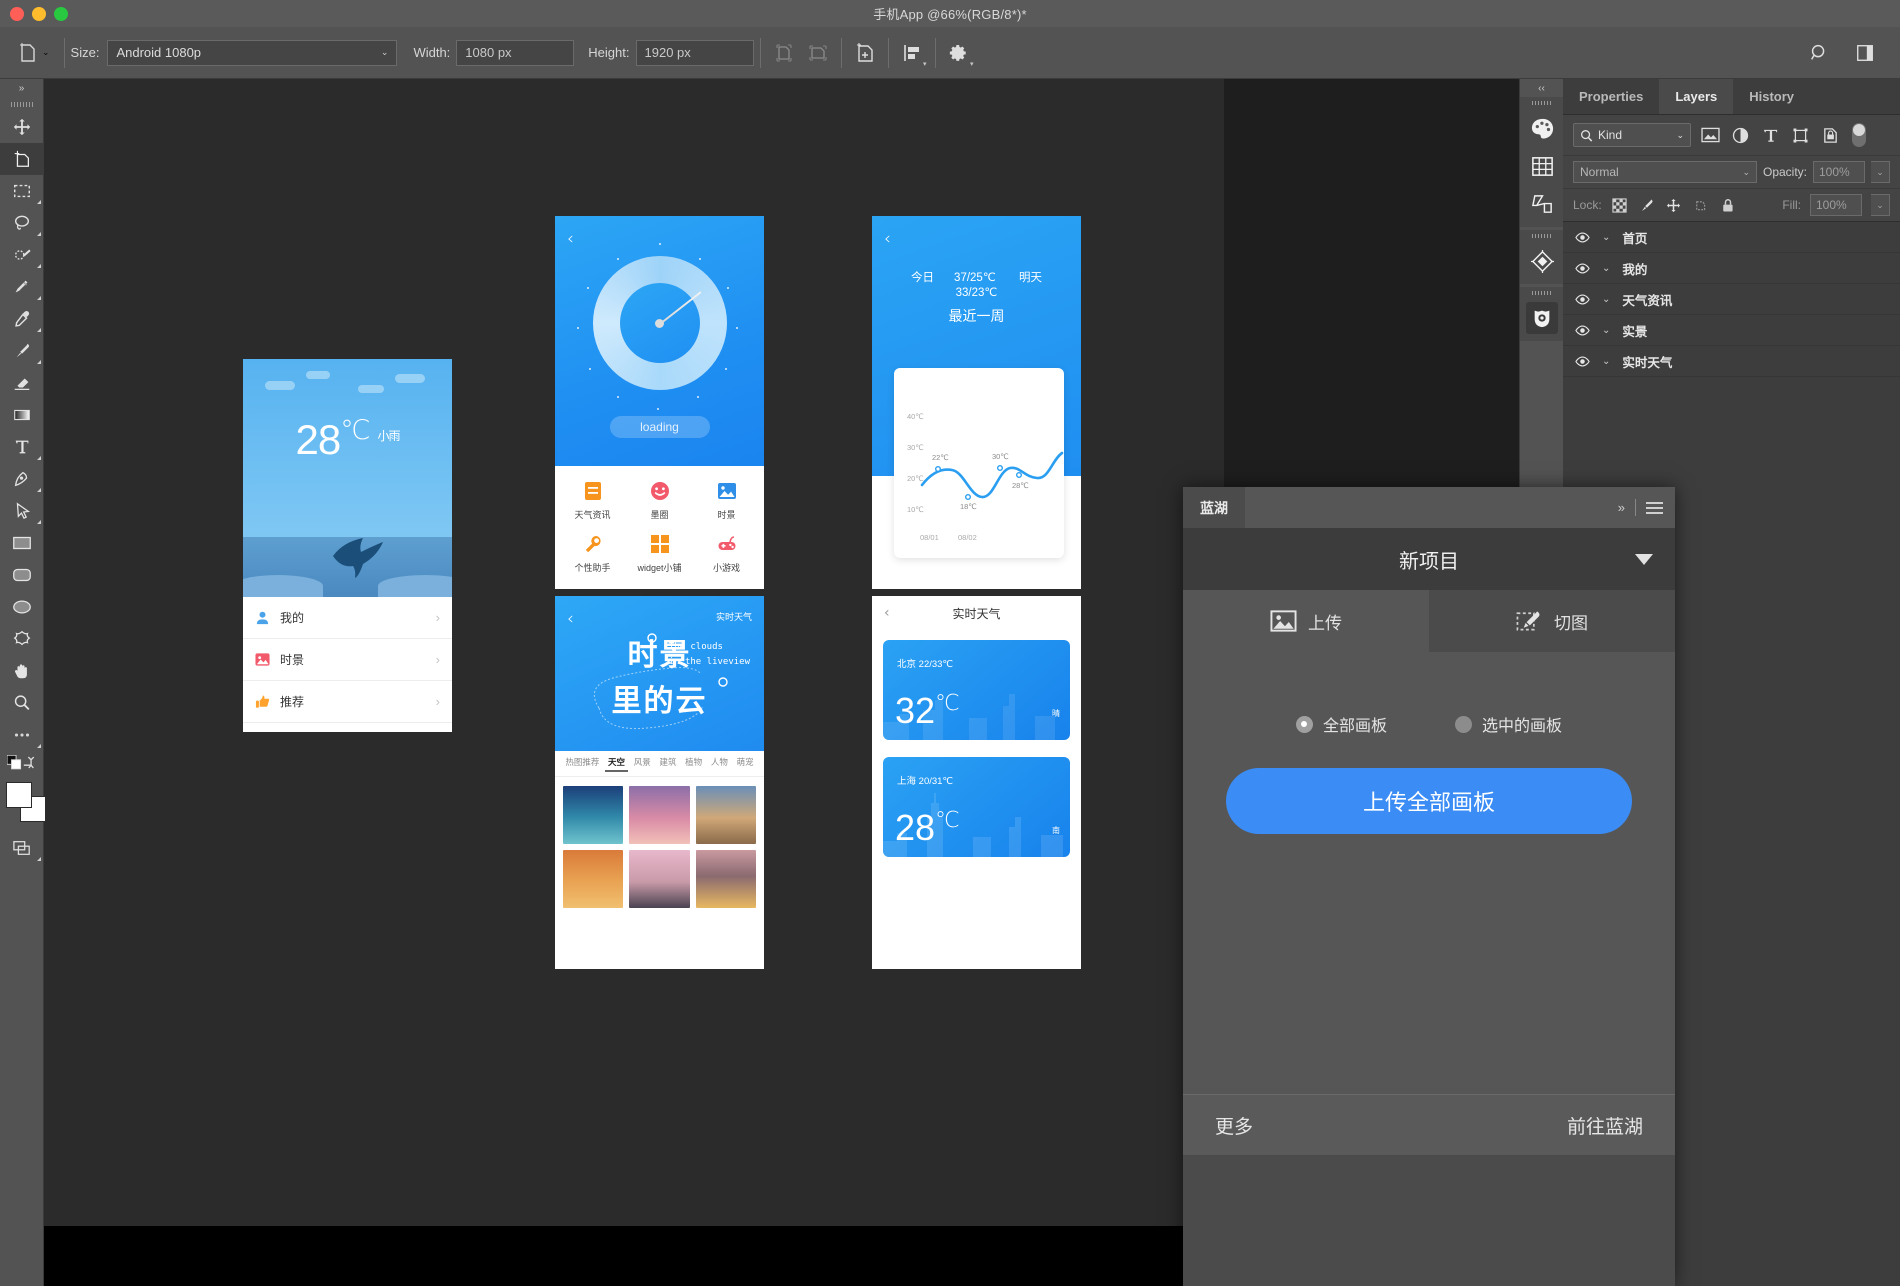 This screenshot has width=1900, height=1286. I want to click on tools-collapse-button: », so click(21, 88).